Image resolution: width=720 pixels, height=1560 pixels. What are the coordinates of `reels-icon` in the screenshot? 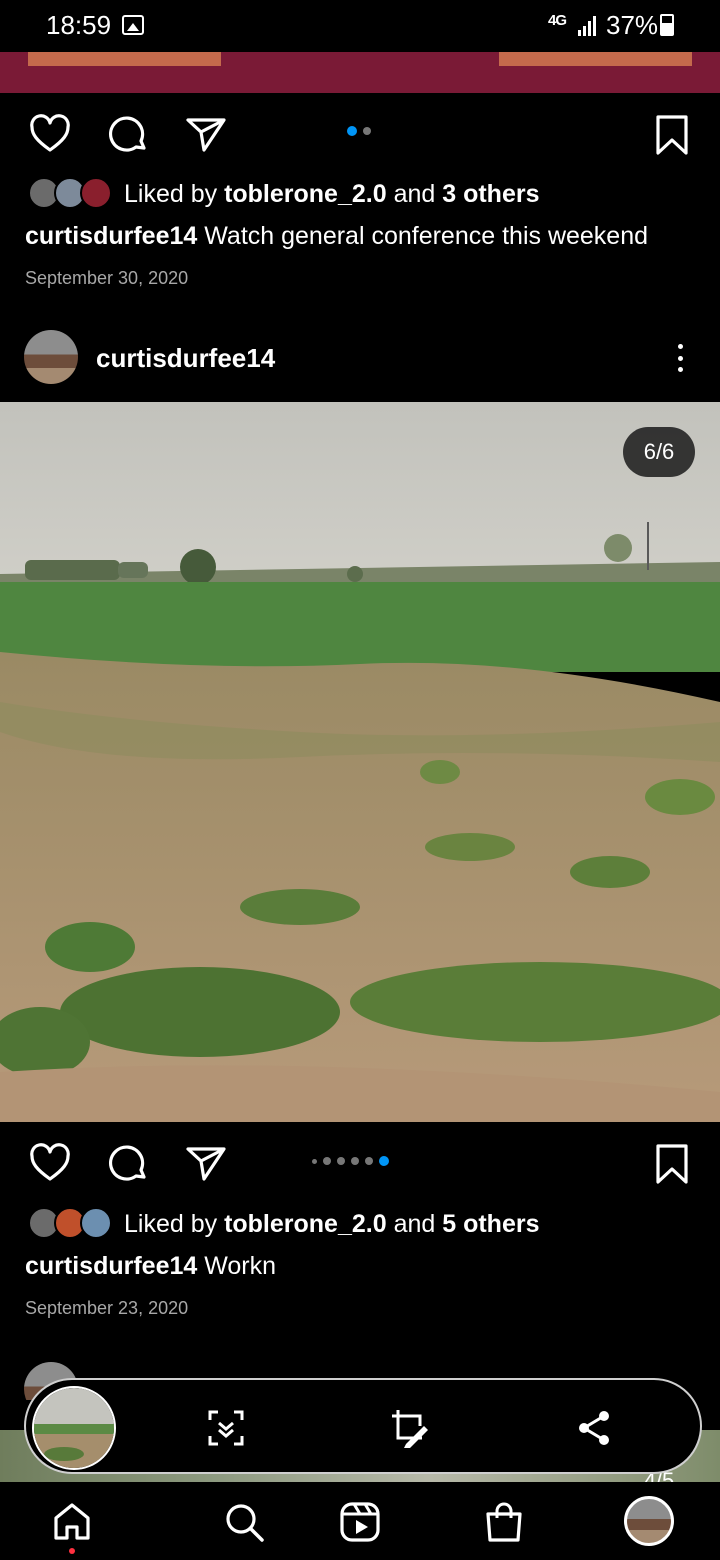 It's located at (360, 1522).